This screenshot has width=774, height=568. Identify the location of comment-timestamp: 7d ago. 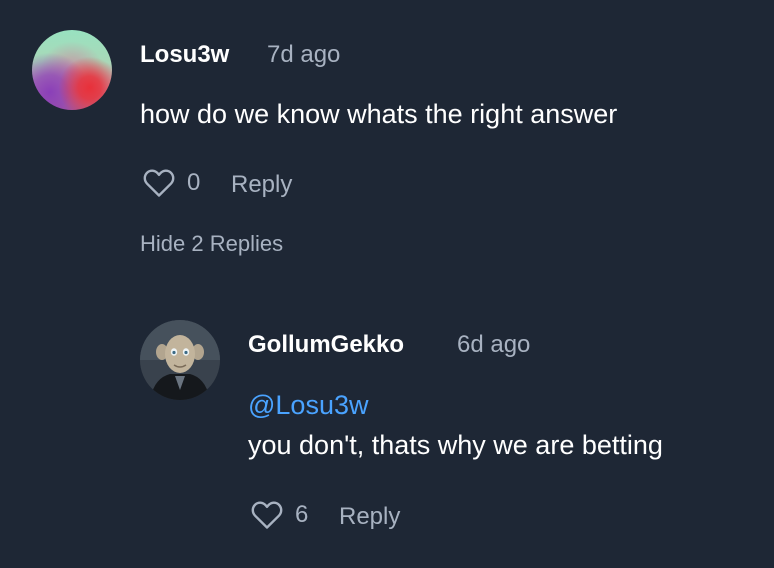
(304, 54).